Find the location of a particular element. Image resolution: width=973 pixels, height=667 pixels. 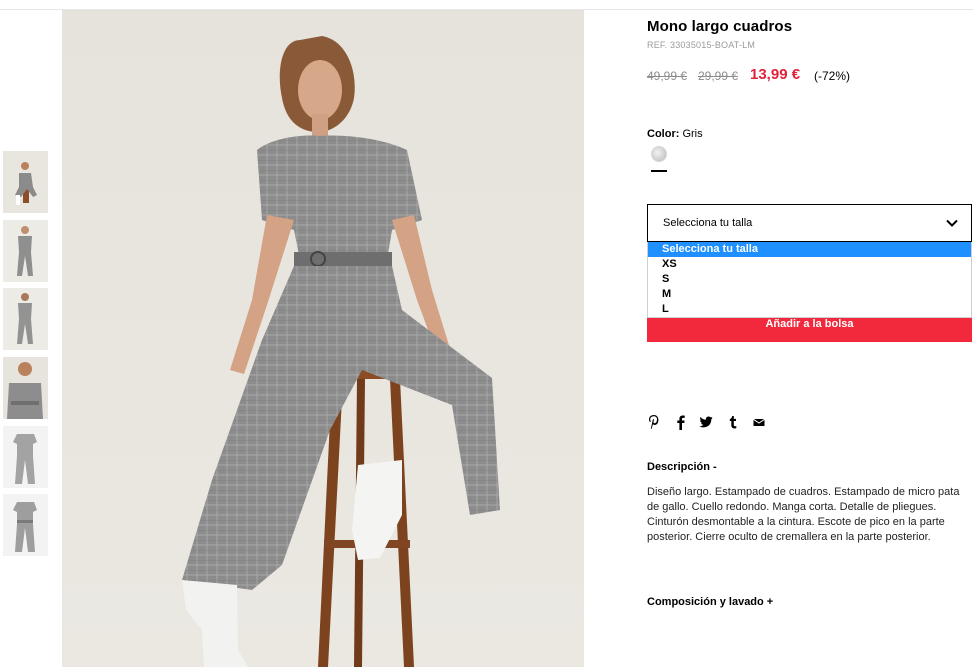

tumblr-icon is located at coordinates (733, 422).